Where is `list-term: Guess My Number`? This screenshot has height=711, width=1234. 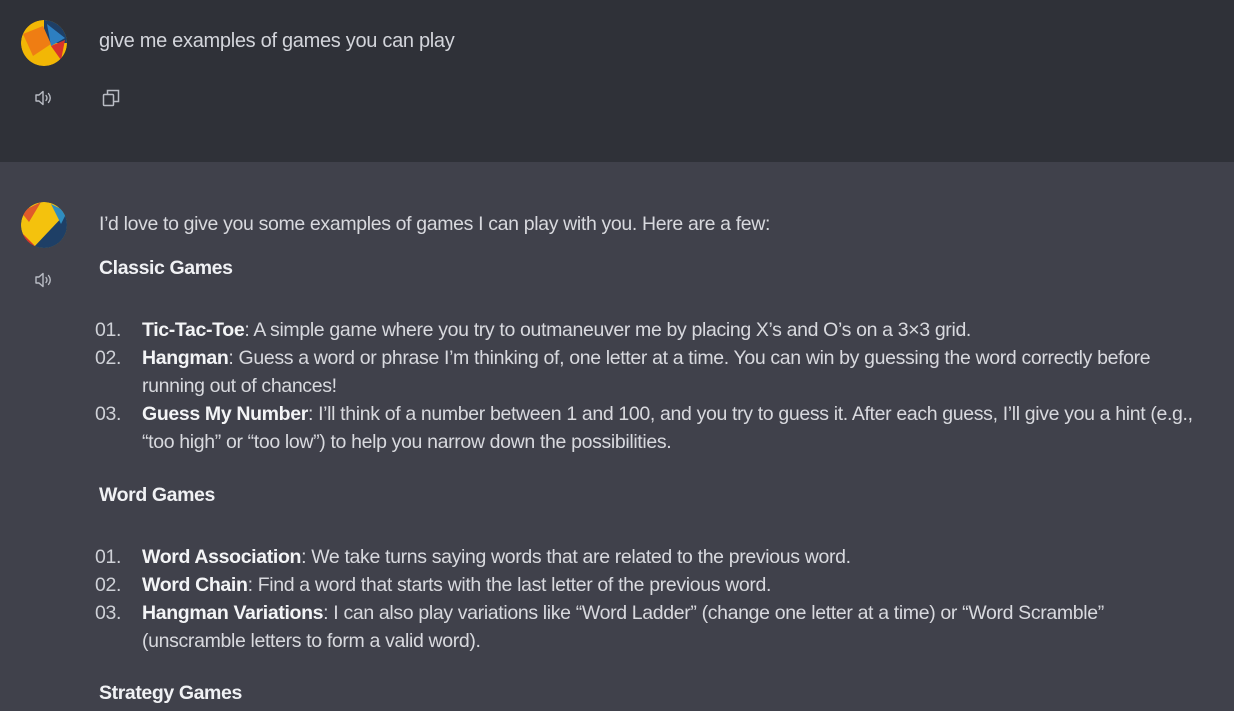 list-term: Guess My Number is located at coordinates (225, 414).